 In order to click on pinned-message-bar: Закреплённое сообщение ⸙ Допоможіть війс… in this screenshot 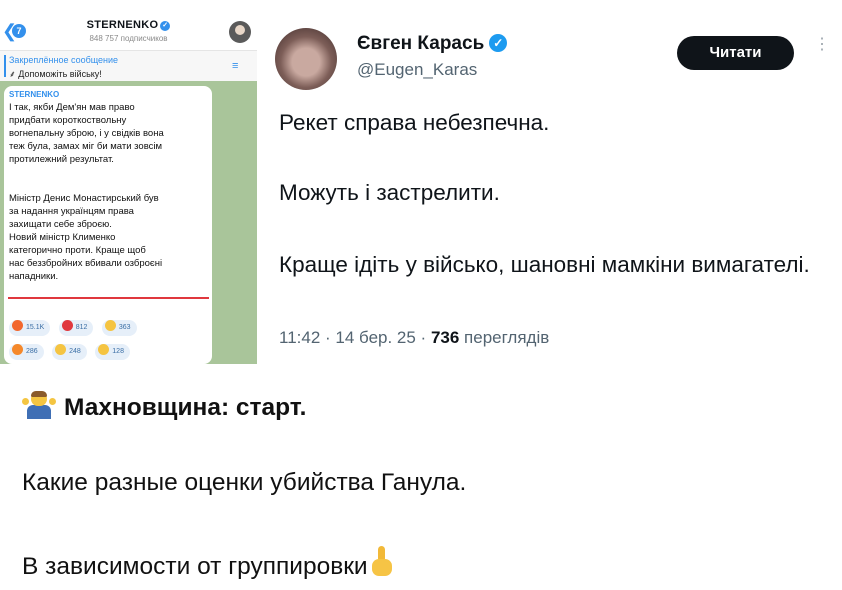, I will do `click(128, 65)`.